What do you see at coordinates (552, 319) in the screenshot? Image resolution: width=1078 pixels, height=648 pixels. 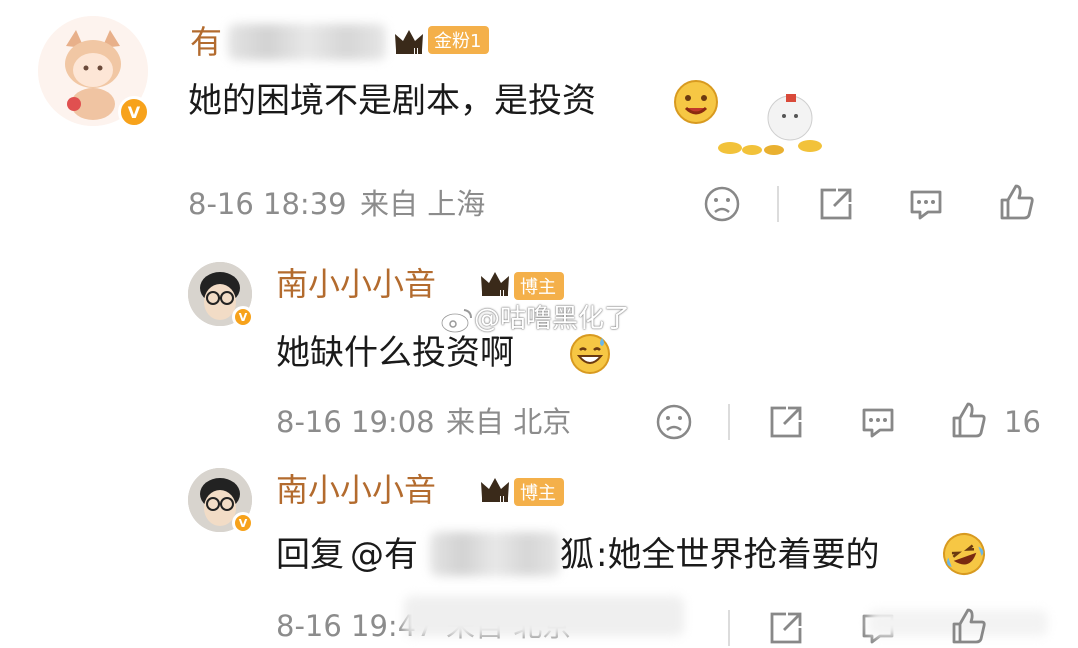 I see `watermark: @咕噜黑化了` at bounding box center [552, 319].